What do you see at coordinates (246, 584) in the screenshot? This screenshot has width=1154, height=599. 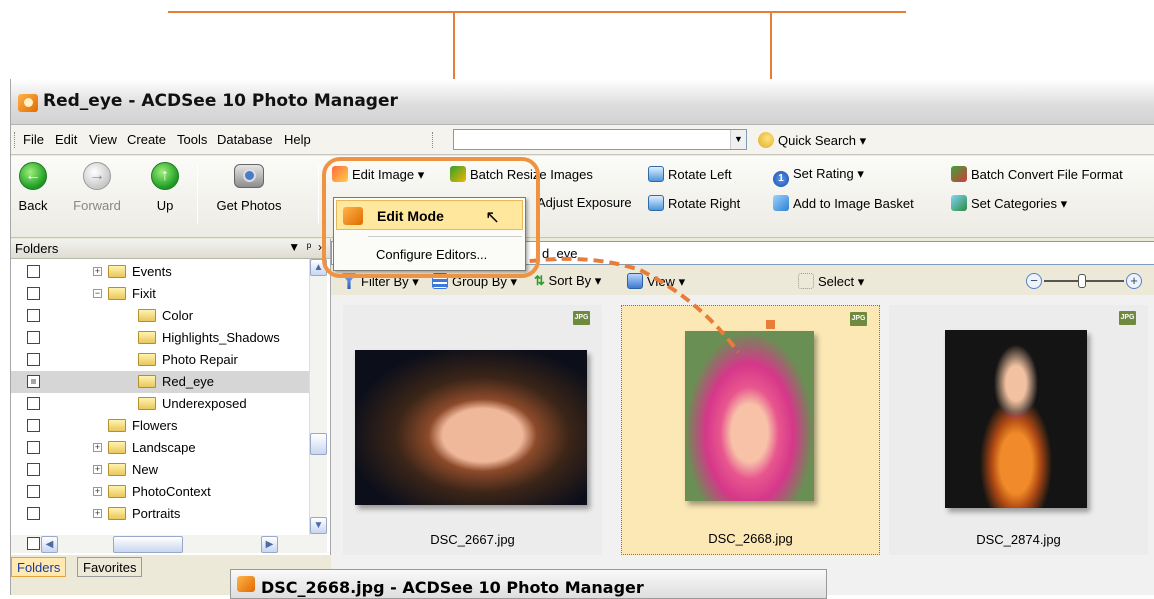 I see `acdsee-app-icon` at bounding box center [246, 584].